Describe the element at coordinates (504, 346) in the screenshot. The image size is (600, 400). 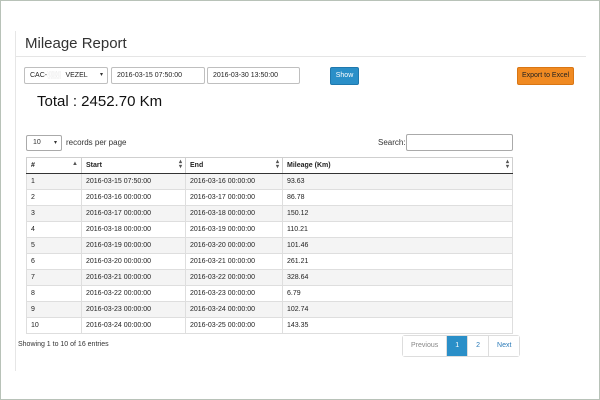
I see `next-page-button: Next` at that location.